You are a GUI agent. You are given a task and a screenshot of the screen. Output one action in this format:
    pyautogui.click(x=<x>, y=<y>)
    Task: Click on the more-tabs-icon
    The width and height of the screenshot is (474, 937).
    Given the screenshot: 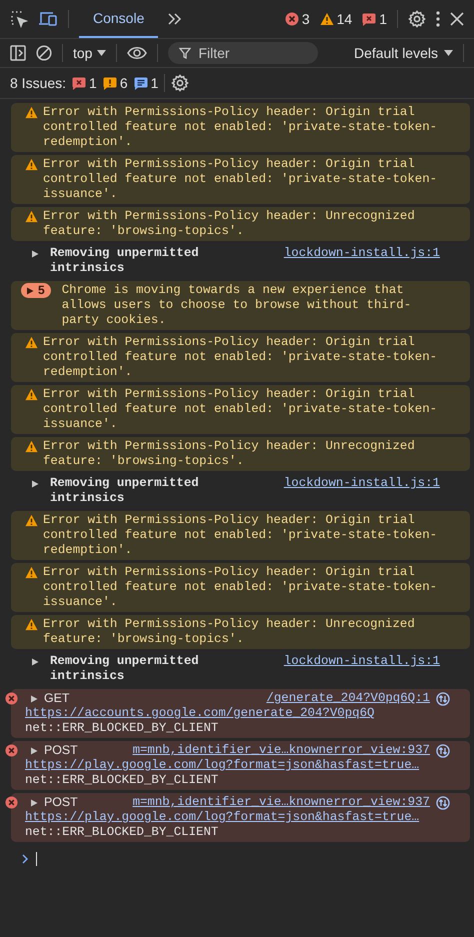 What is the action you would take?
    pyautogui.click(x=175, y=19)
    